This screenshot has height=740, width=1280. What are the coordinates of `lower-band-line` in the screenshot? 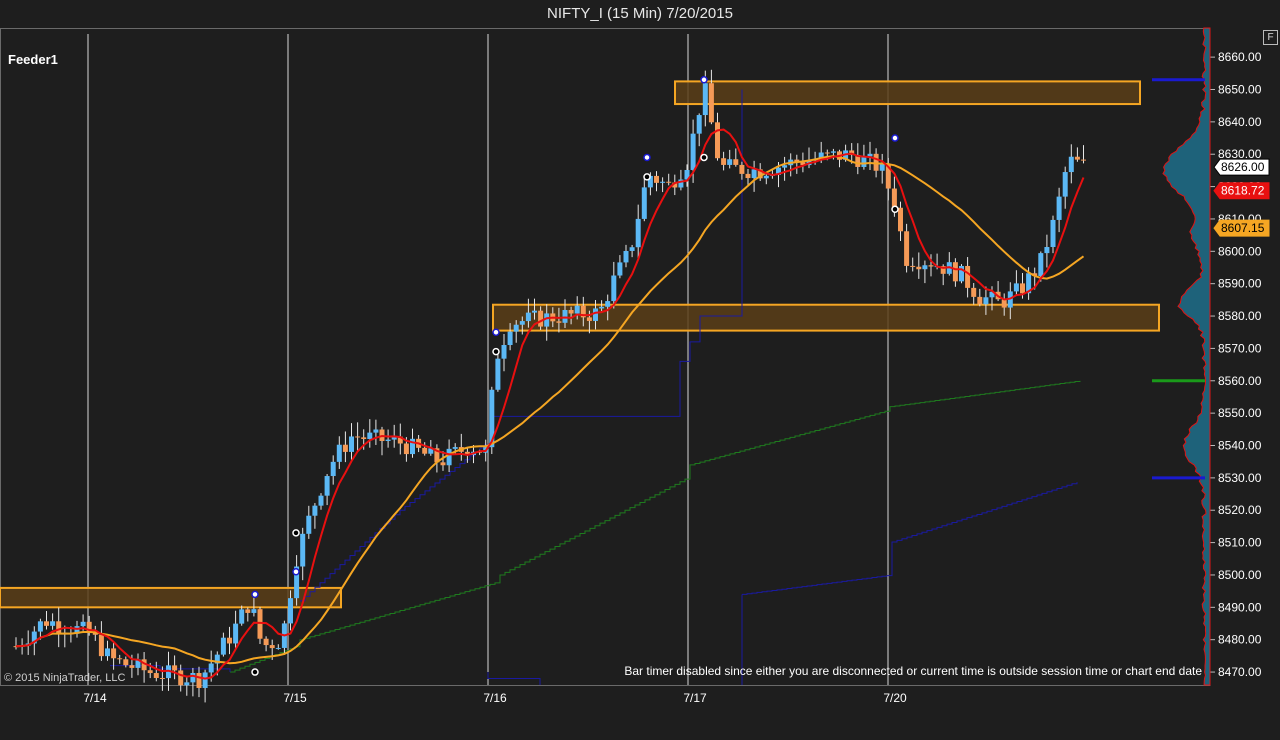 It's located at (910, 538).